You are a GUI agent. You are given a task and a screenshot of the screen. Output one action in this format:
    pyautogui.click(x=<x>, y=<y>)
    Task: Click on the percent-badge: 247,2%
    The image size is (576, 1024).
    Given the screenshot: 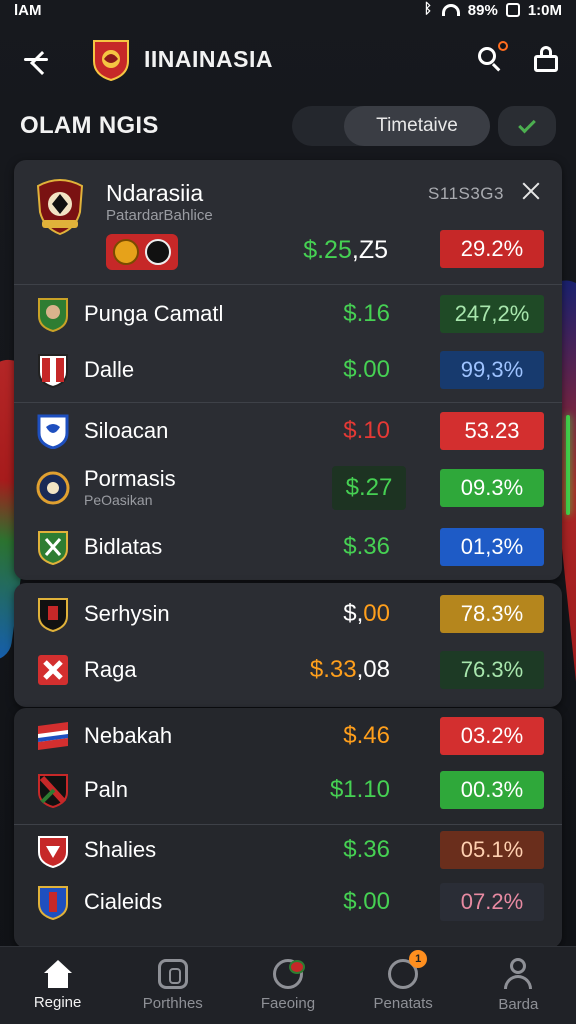 What is the action you would take?
    pyautogui.click(x=492, y=314)
    